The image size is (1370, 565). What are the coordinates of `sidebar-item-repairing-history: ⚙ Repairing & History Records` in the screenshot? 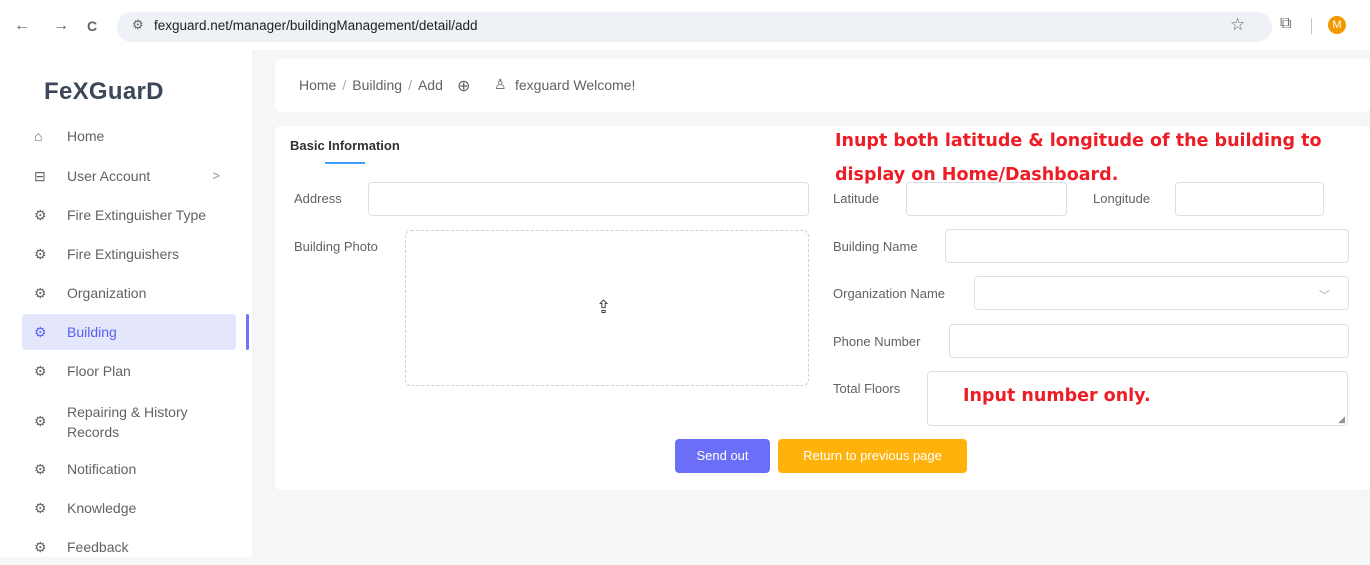 It's located at (129, 421).